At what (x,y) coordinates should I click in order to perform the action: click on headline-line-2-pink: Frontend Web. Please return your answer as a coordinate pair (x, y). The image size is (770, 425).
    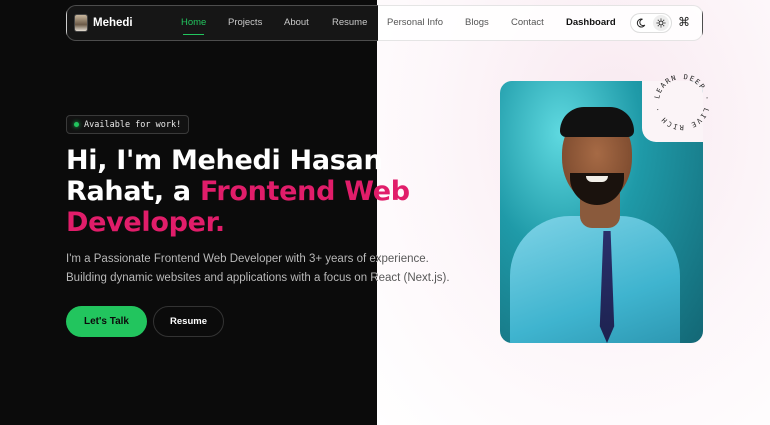
    Looking at the image, I should click on (304, 191).